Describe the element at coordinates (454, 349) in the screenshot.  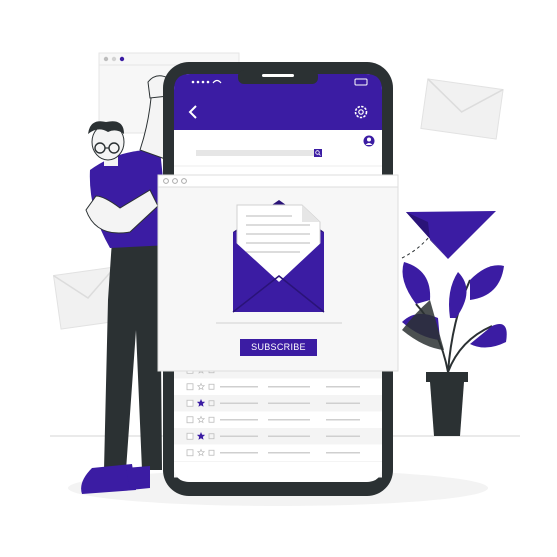
I see `potted-plant` at that location.